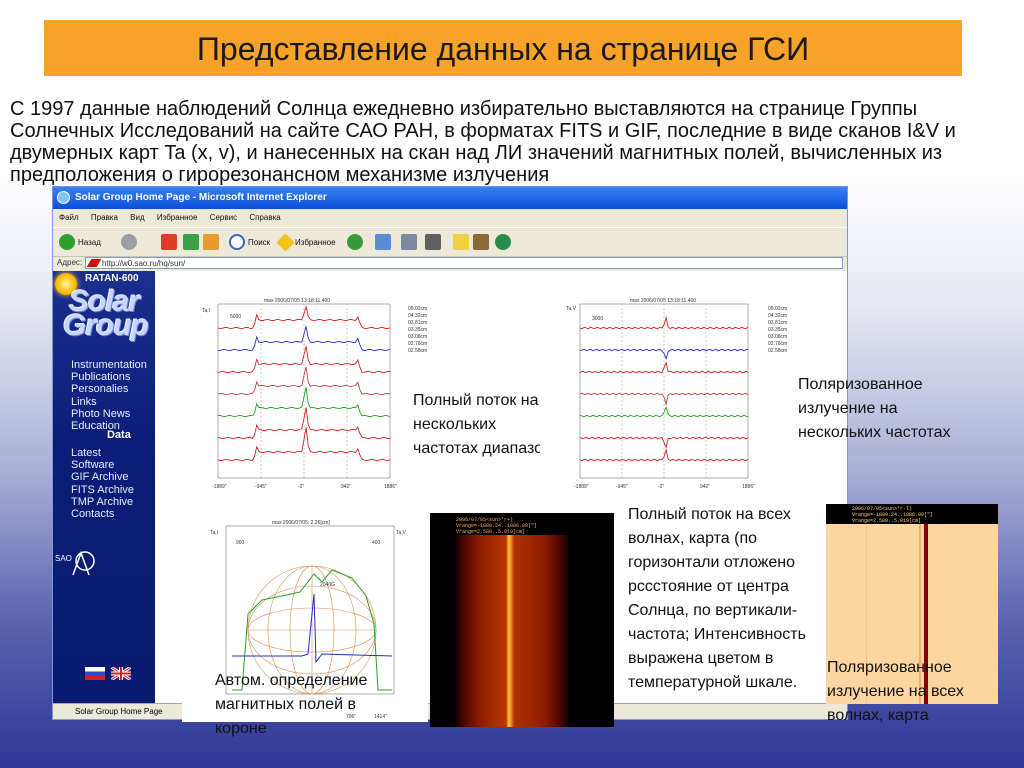 This screenshot has width=1024, height=768. I want to click on address-url: http://w0.sao.ru/hq/sun/, so click(144, 263).